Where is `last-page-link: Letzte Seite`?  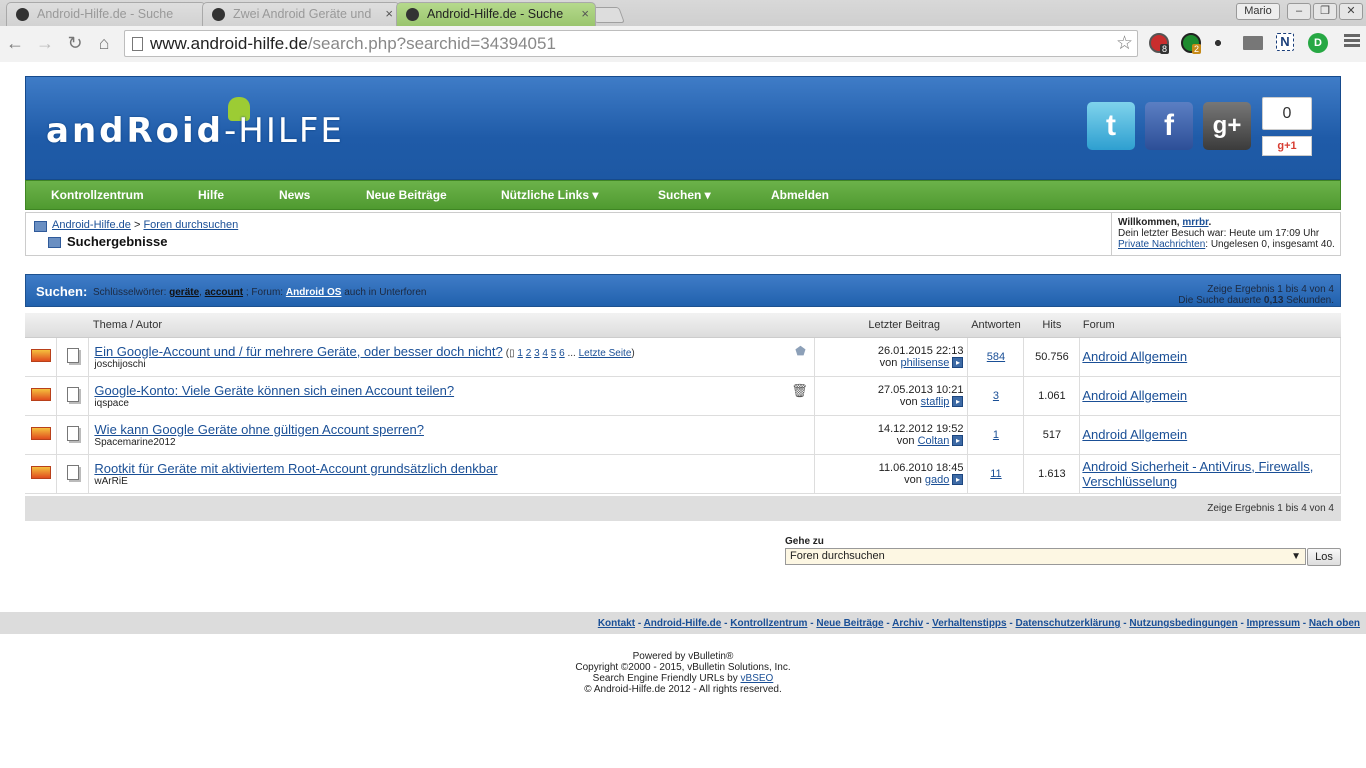
last-page-link: Letzte Seite is located at coordinates (605, 353).